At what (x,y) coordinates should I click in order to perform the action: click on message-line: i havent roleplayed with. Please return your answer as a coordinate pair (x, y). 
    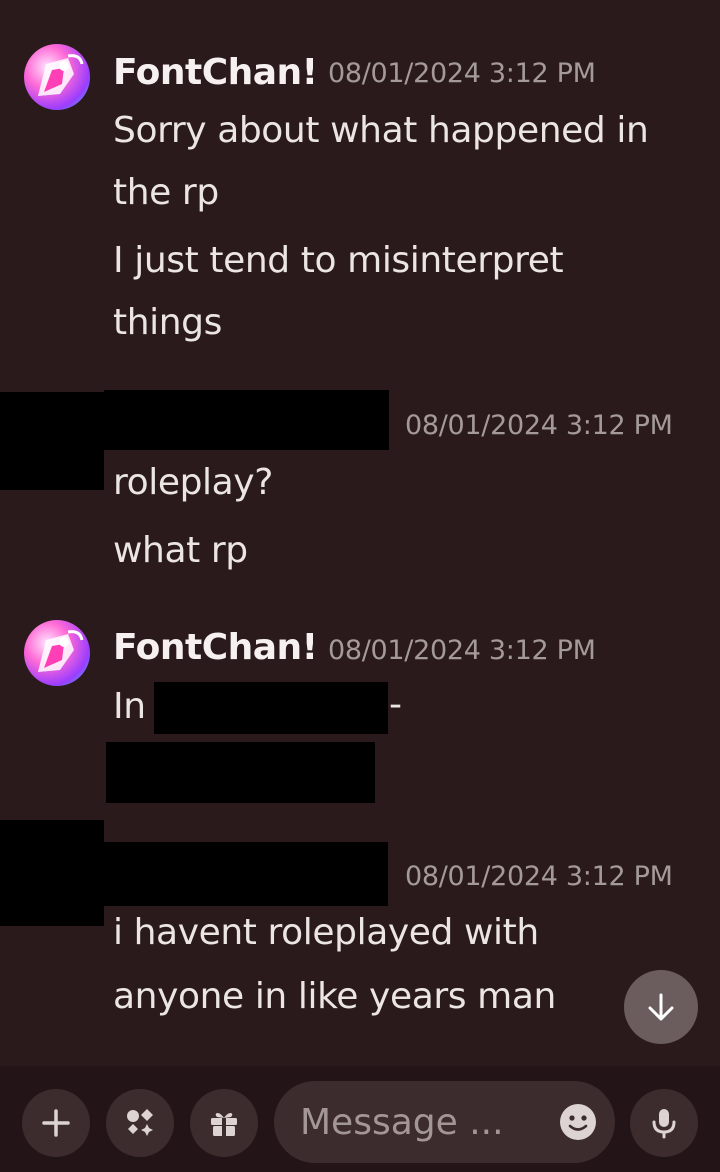
    Looking at the image, I should click on (326, 932).